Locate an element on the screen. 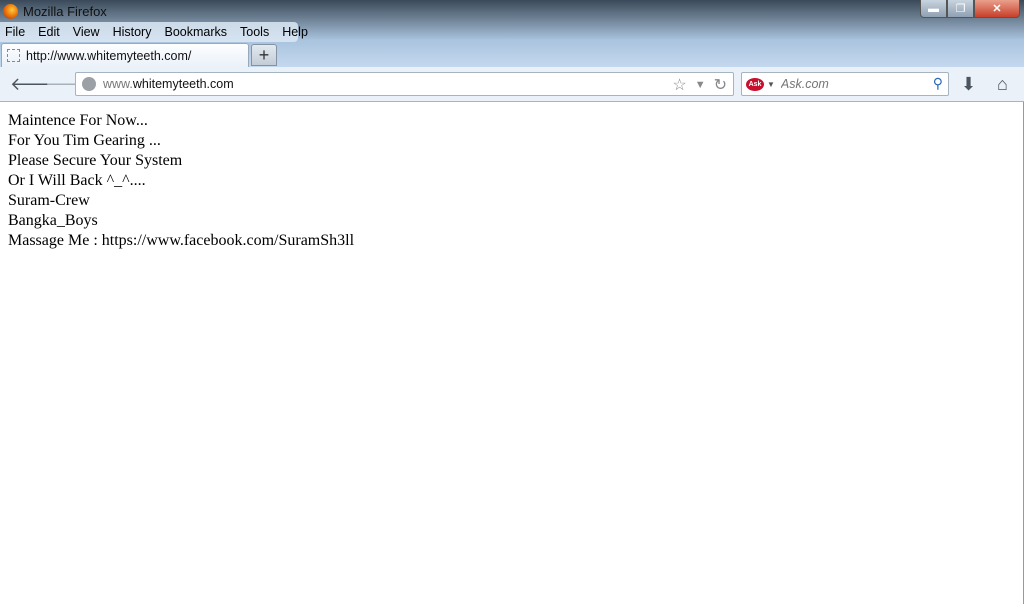 This screenshot has width=1024, height=604. new-tab-button: + is located at coordinates (264, 55).